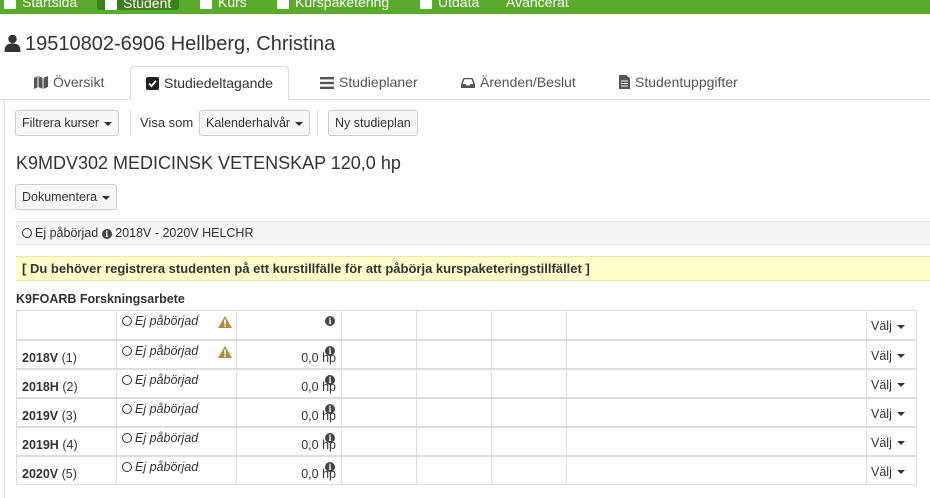 The width and height of the screenshot is (930, 498). I want to click on semester-cell: 2019H (4), so click(66, 440).